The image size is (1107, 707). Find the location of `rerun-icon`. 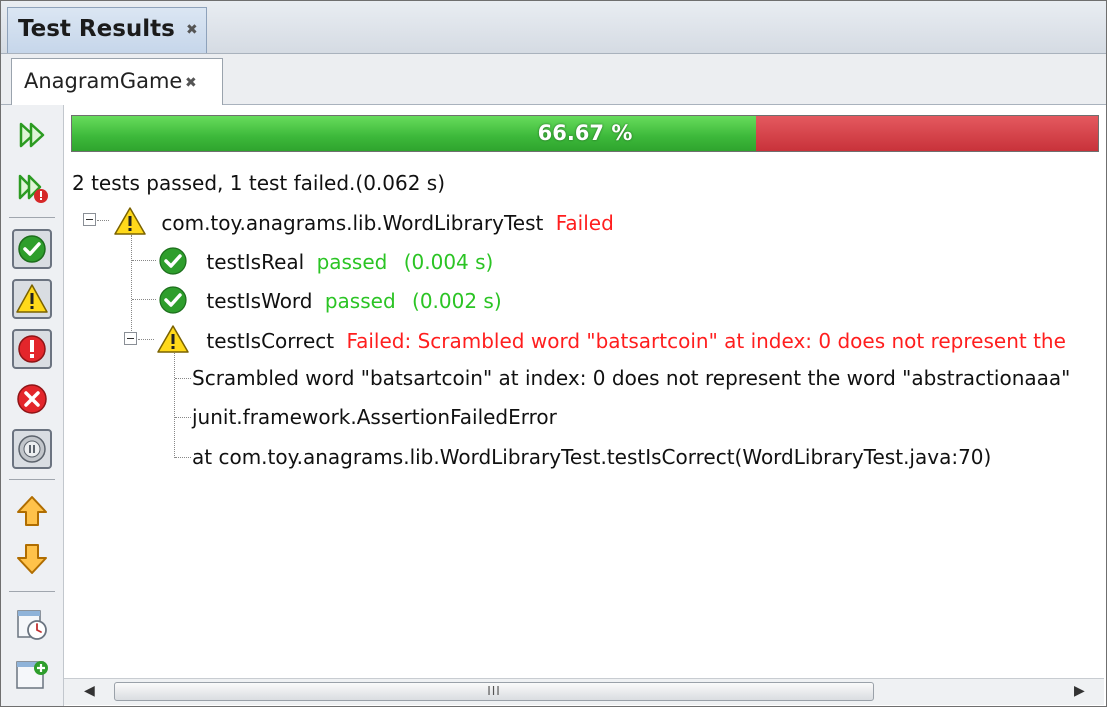

rerun-icon is located at coordinates (32, 135).